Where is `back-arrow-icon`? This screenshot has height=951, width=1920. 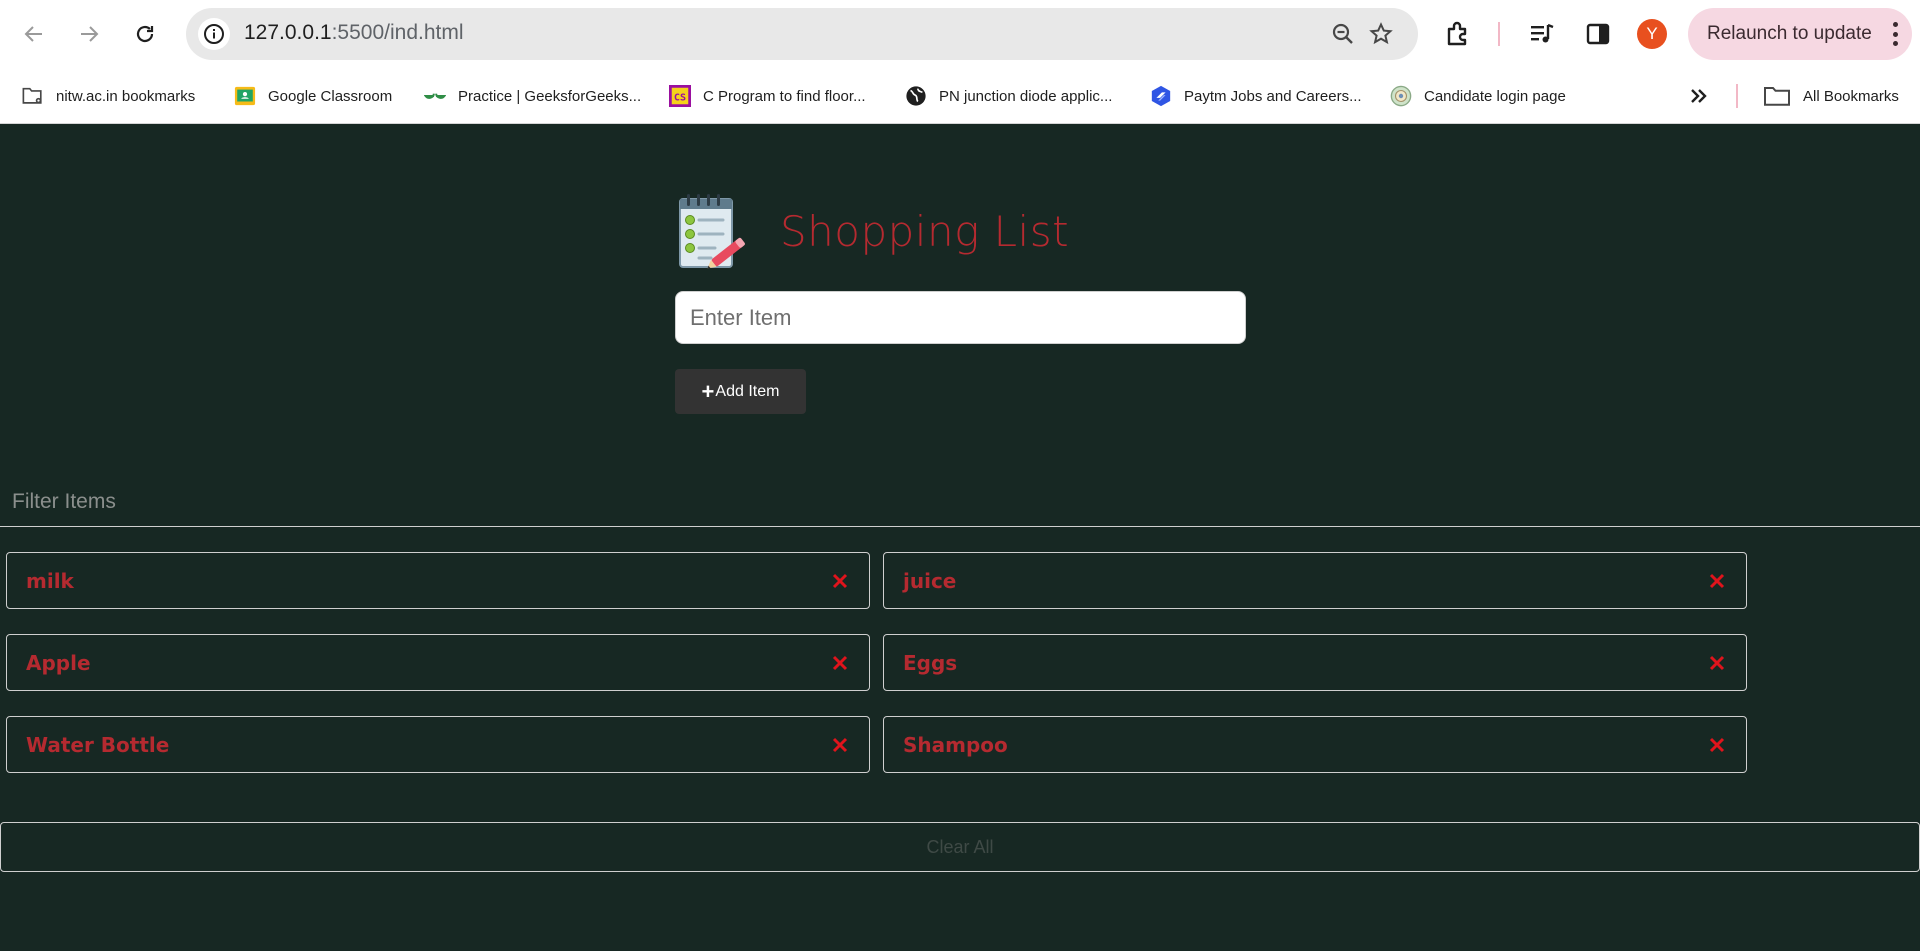
back-arrow-icon is located at coordinates (33, 34).